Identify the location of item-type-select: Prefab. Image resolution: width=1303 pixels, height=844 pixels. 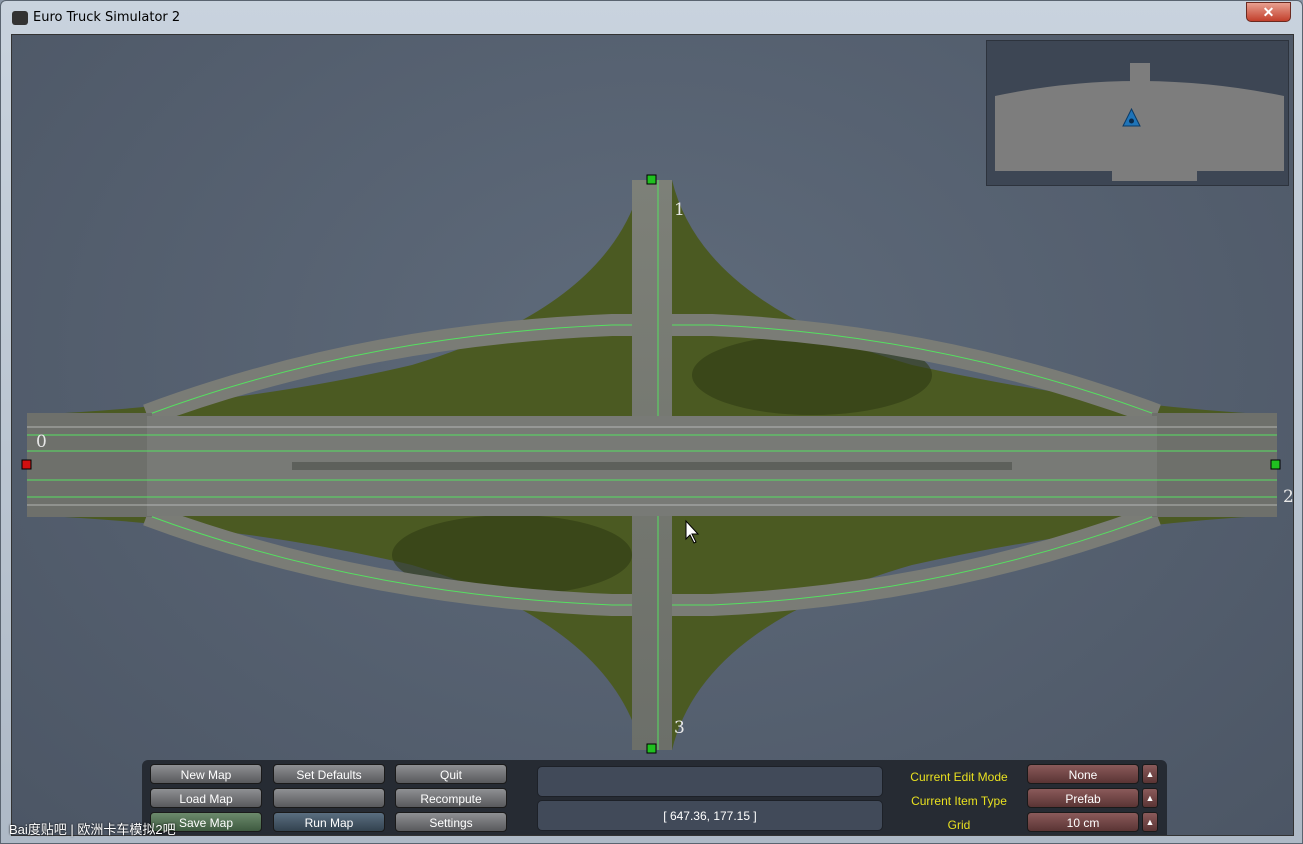
(1083, 798).